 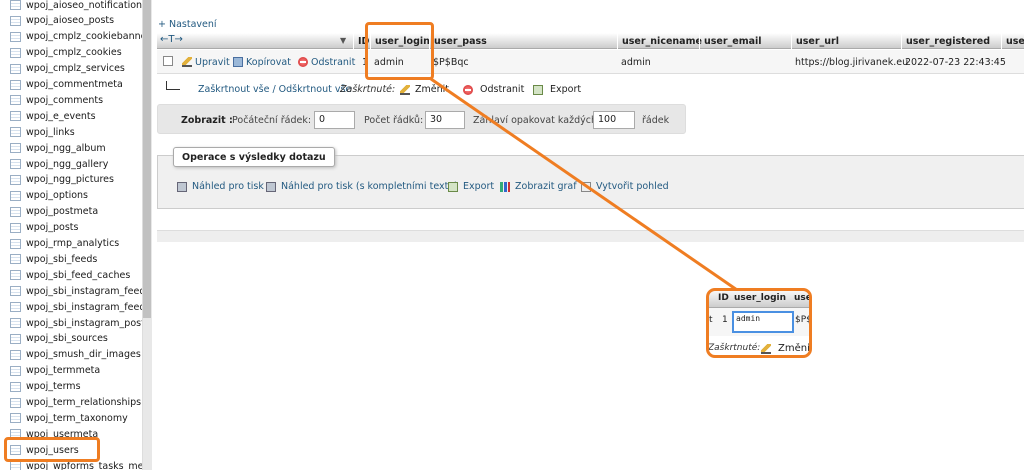 What do you see at coordinates (585, 185) in the screenshot?
I see `callout-connector-line` at bounding box center [585, 185].